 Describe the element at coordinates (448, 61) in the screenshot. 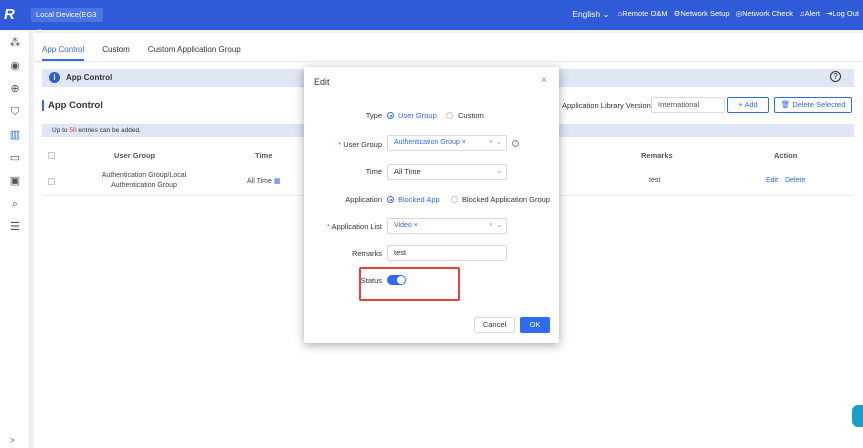

I see `tab-divider` at that location.